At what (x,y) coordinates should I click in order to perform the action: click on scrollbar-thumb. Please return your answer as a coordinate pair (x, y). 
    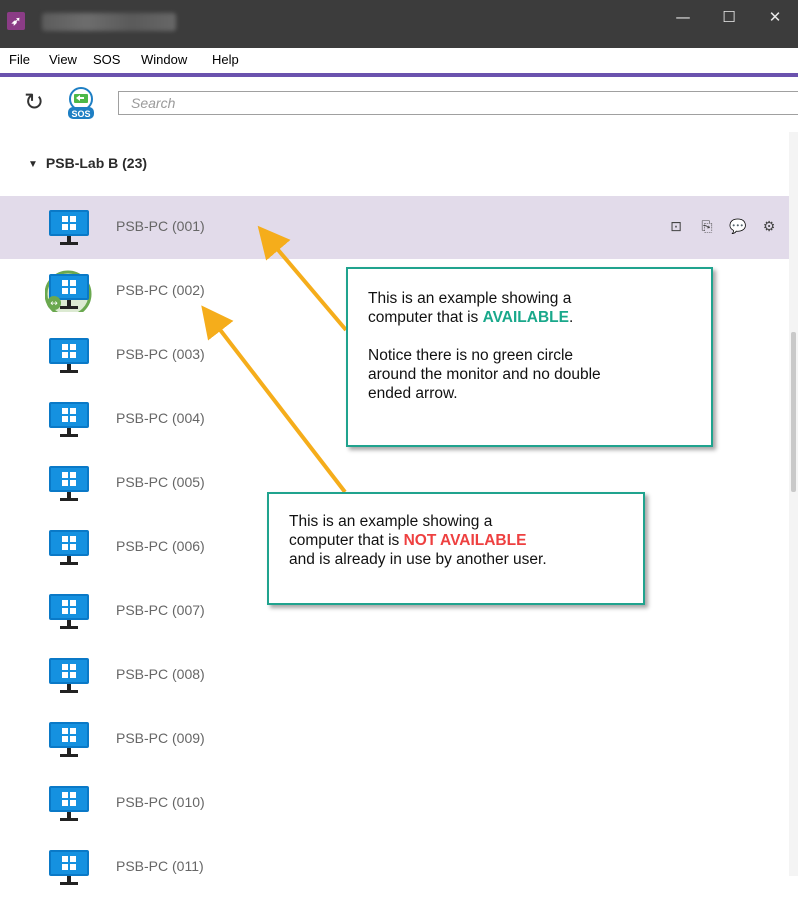
    Looking at the image, I should click on (793, 412).